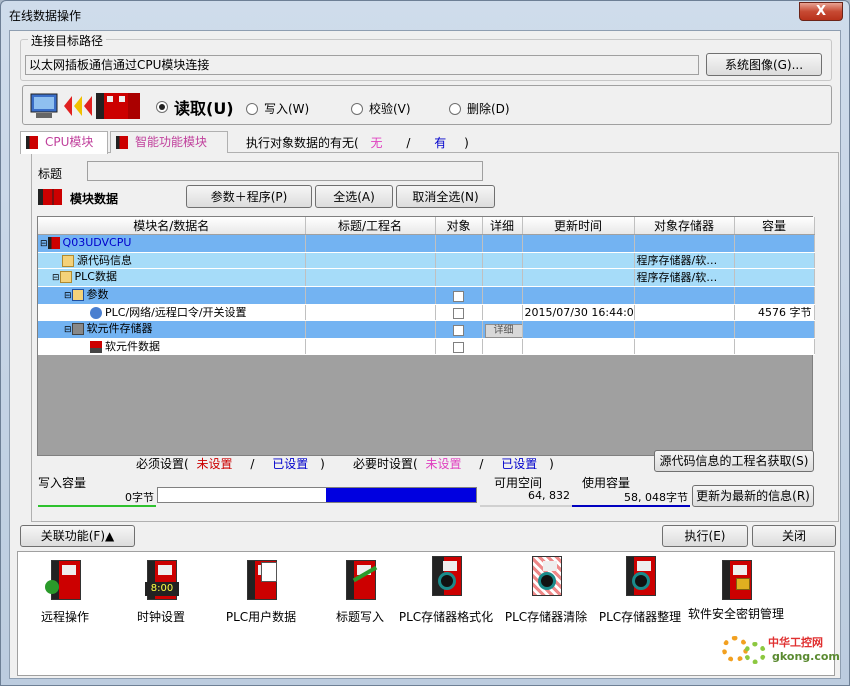 The image size is (850, 686). I want to click on table-row: ⊟ 参数, so click(426, 295).